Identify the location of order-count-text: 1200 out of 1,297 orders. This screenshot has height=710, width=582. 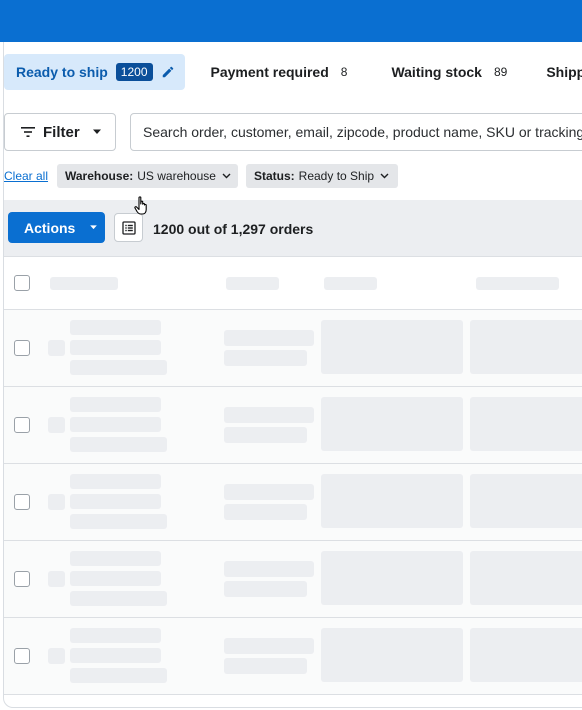
(233, 229).